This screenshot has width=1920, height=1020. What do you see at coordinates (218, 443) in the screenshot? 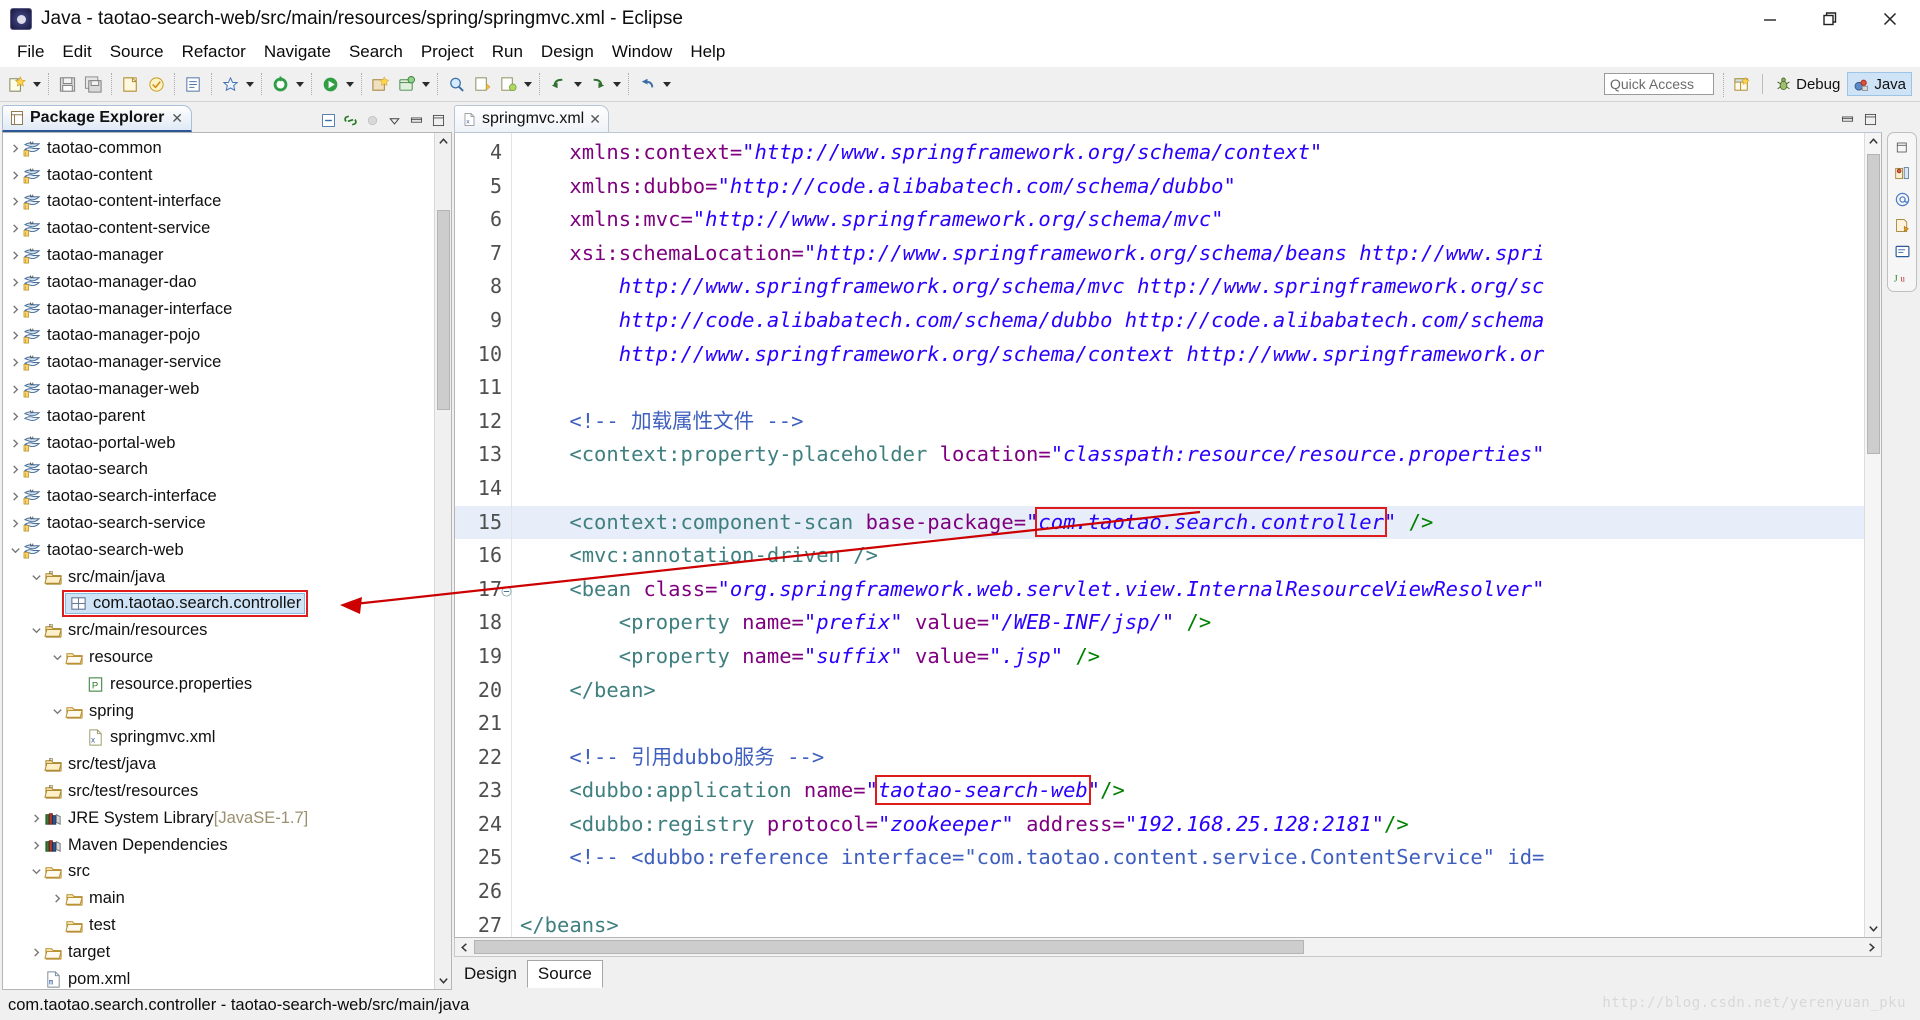
I see `tree-item: M ! taotao-portal-web` at bounding box center [218, 443].